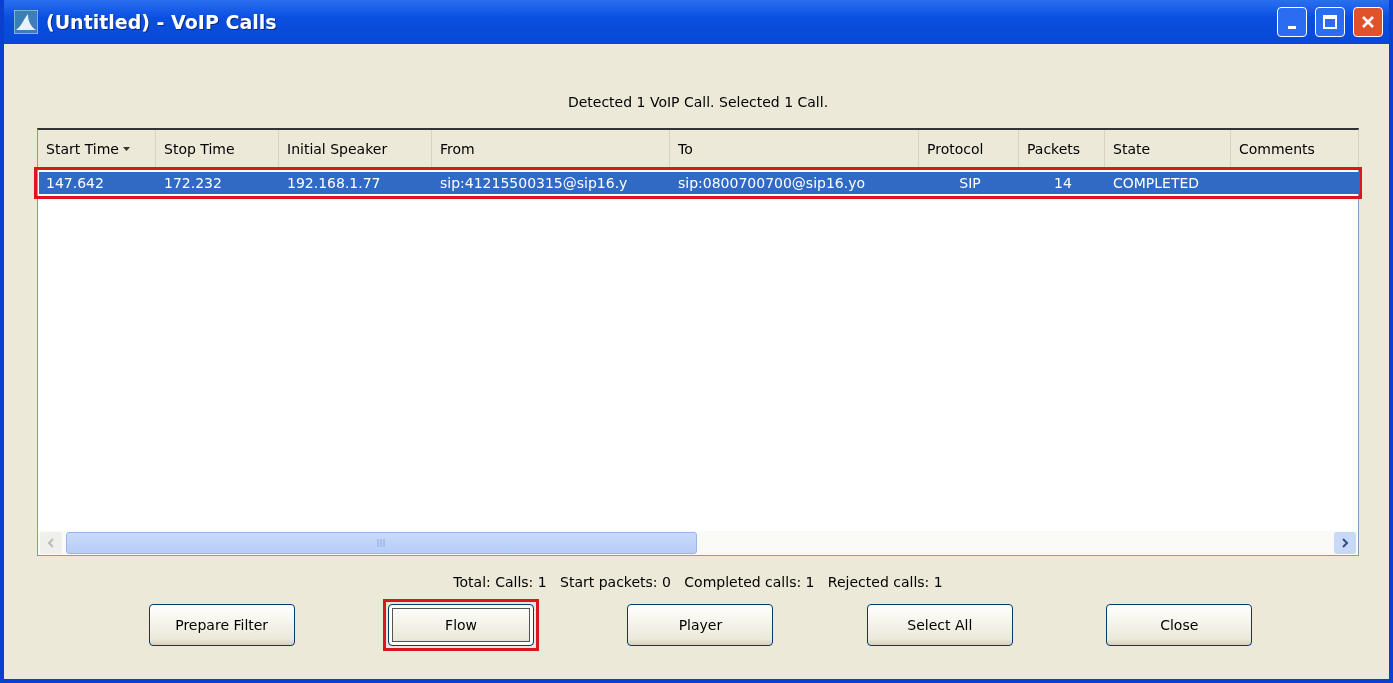 This screenshot has width=1393, height=683. What do you see at coordinates (1179, 625) in the screenshot?
I see `dialog-button: Close` at bounding box center [1179, 625].